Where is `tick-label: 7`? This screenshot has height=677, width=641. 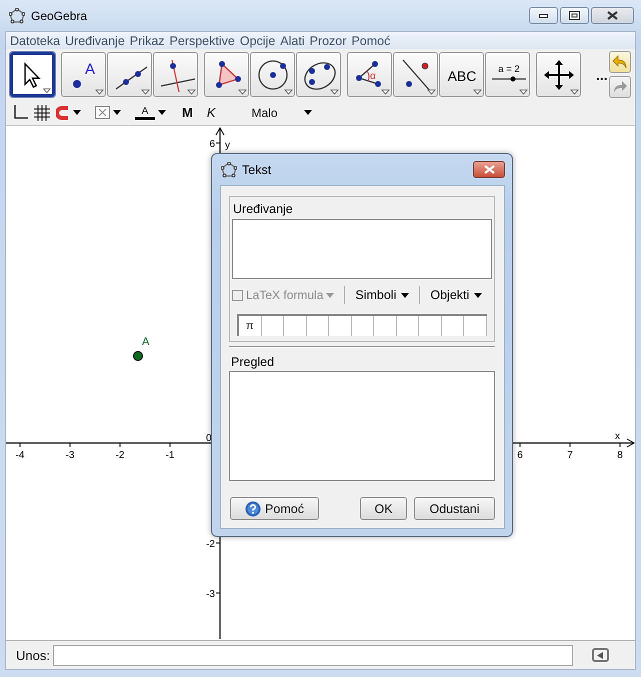
tick-label: 7 is located at coordinates (570, 455).